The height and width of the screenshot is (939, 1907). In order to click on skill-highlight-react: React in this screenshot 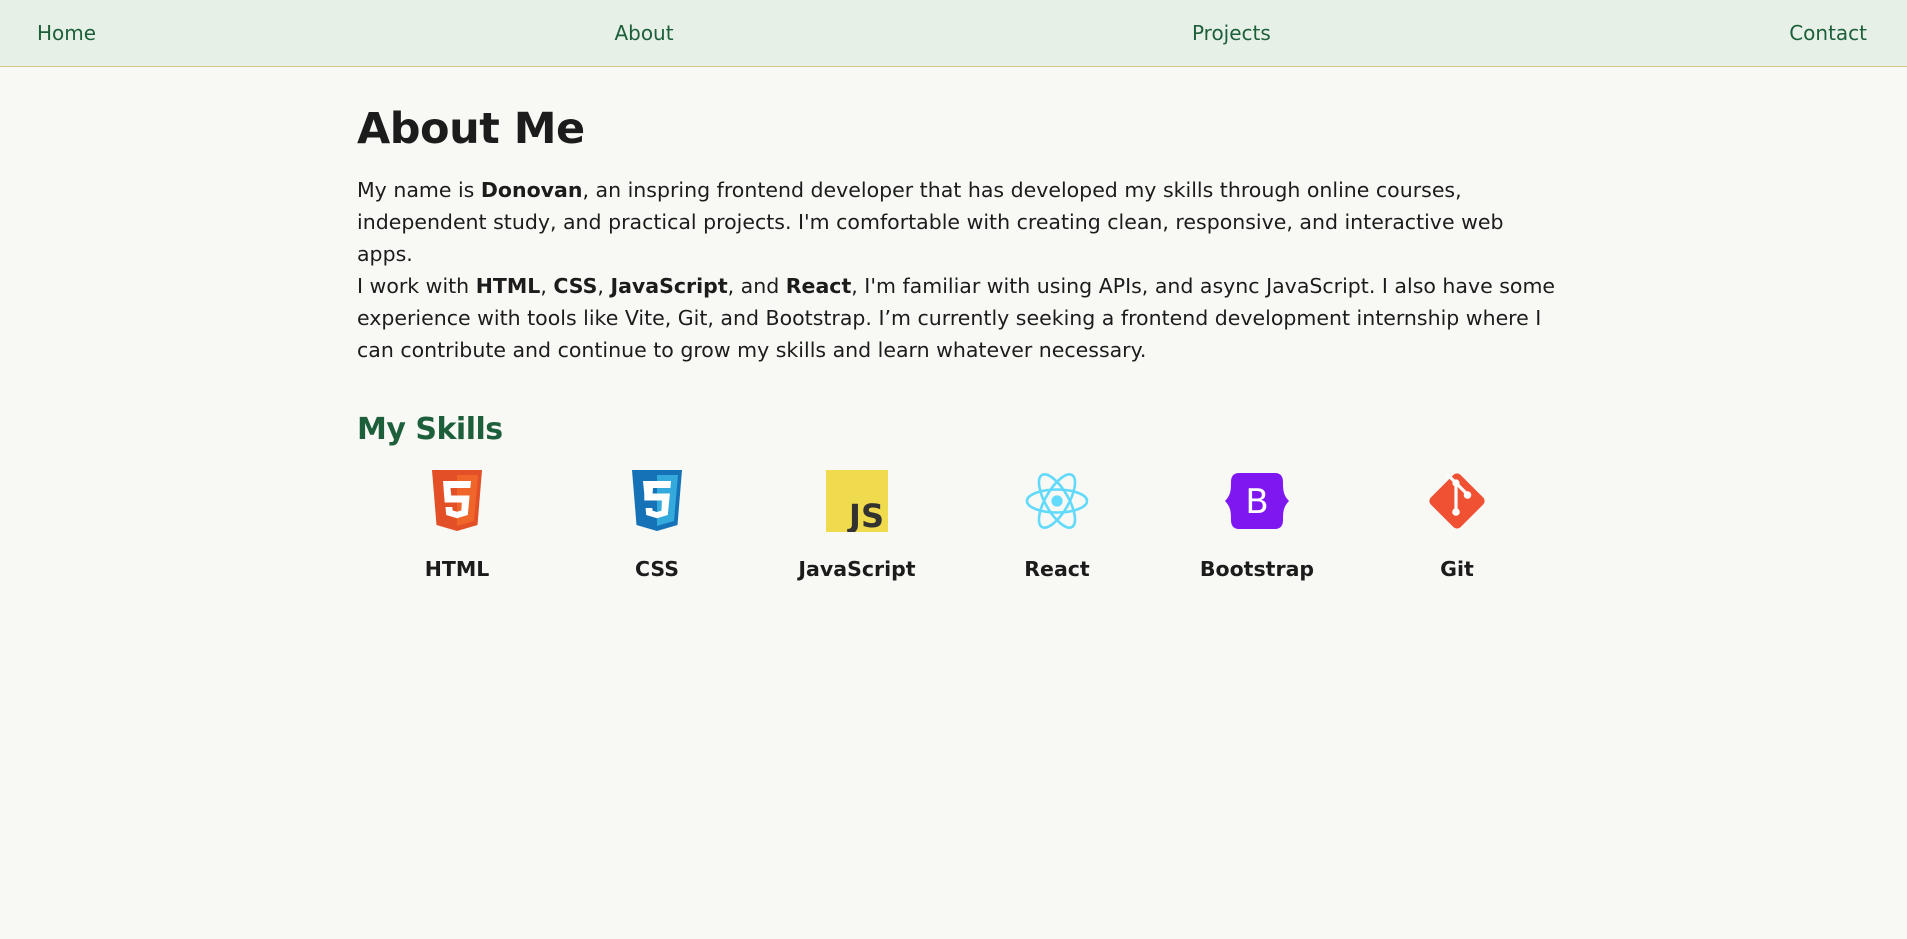, I will do `click(818, 286)`.